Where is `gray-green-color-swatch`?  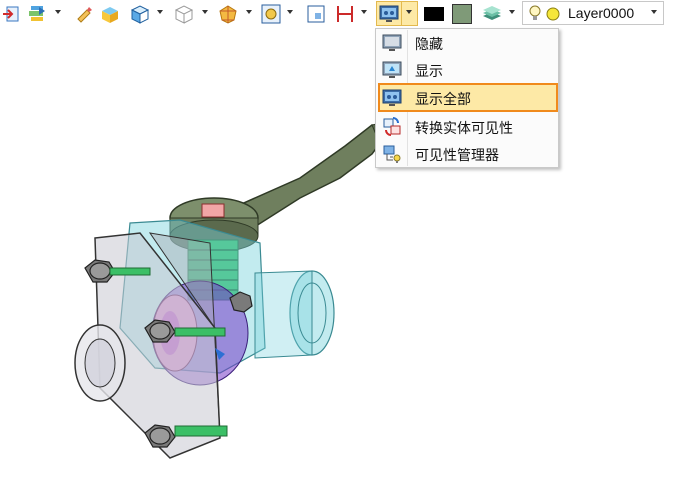
gray-green-color-swatch is located at coordinates (462, 14).